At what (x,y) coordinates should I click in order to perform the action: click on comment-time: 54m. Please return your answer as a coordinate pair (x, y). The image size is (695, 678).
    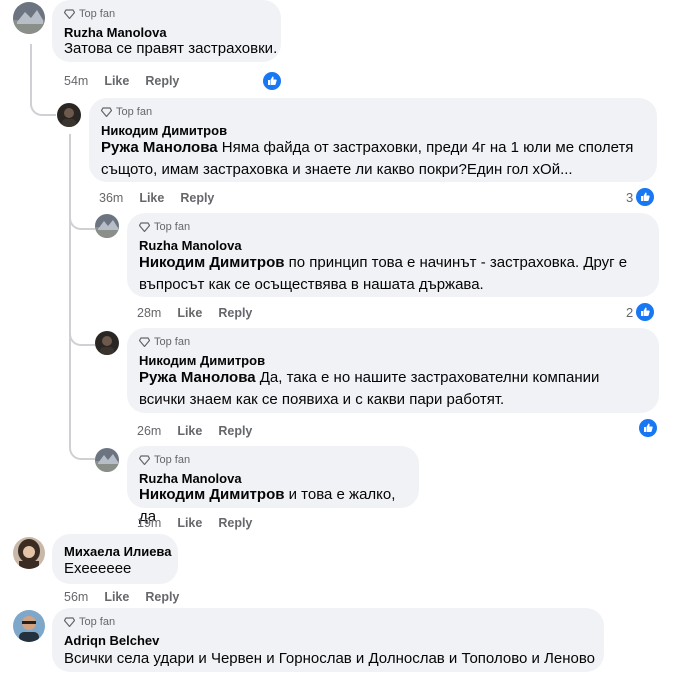
    Looking at the image, I should click on (76, 81).